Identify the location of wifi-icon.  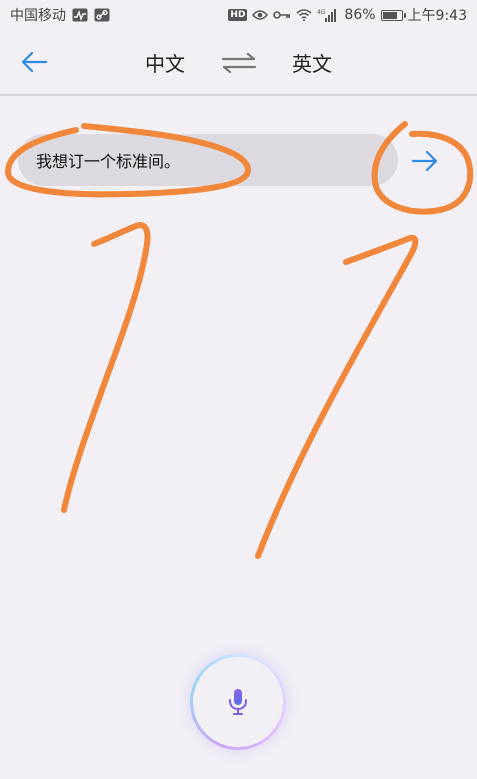
(304, 15).